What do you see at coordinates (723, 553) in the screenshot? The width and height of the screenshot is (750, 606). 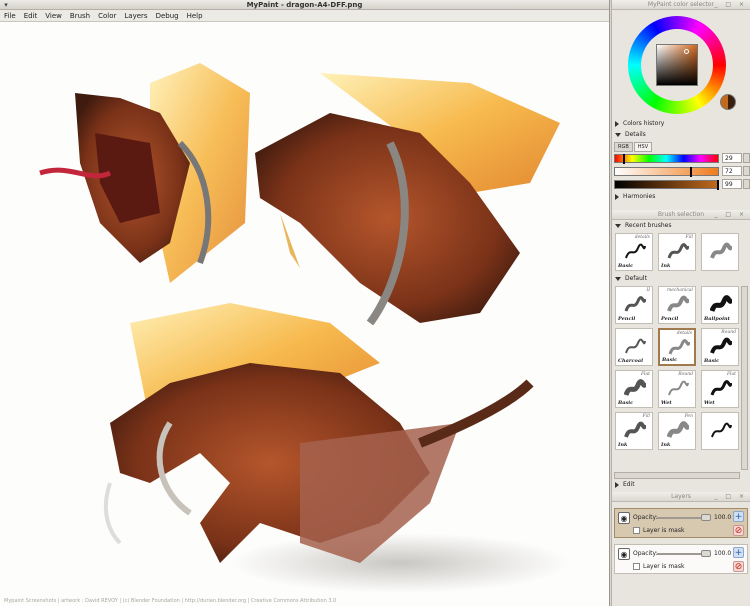 I see `opacity-value: 100.0` at bounding box center [723, 553].